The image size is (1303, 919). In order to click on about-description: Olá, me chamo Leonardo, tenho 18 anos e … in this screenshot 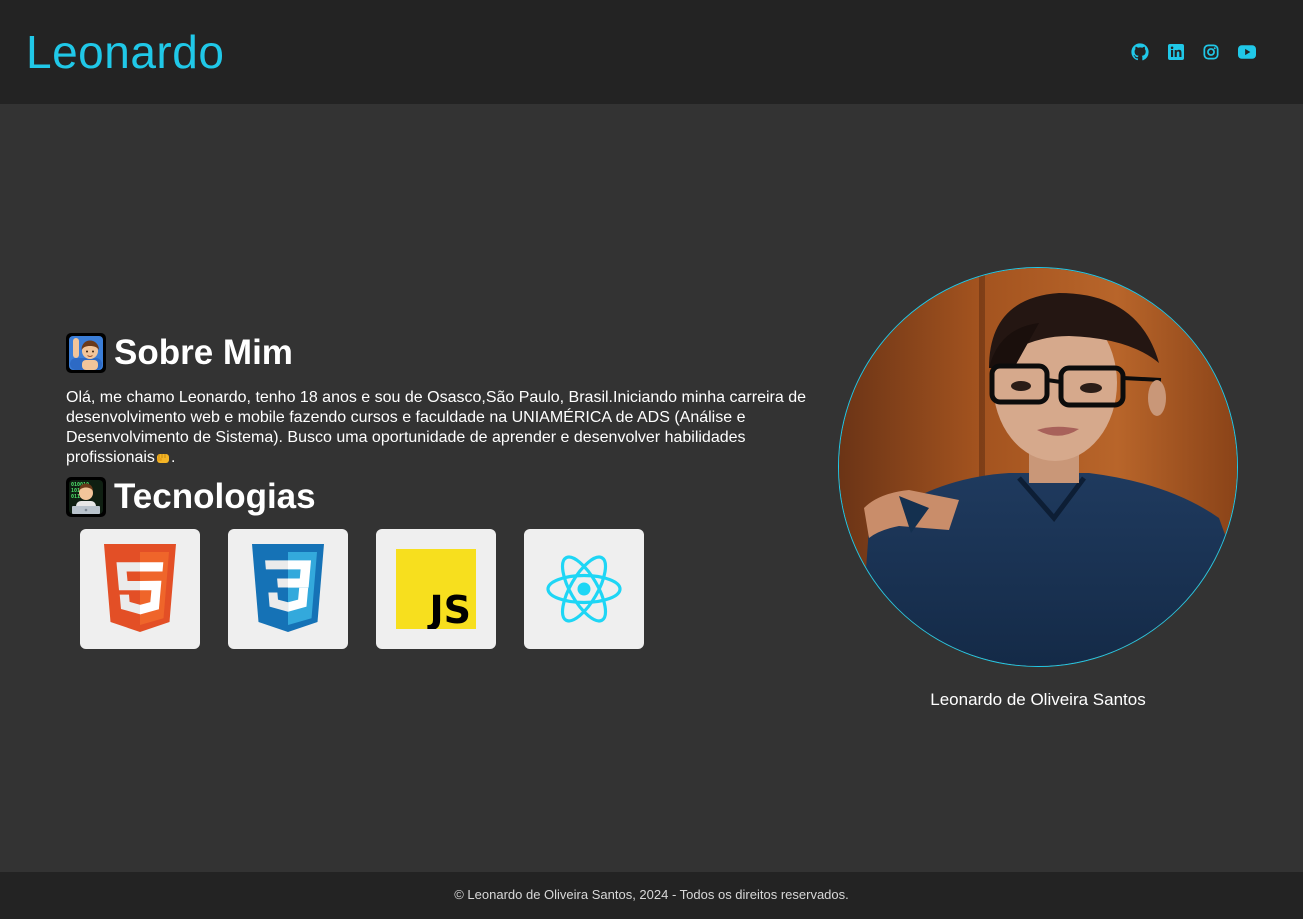, I will do `click(451, 428)`.